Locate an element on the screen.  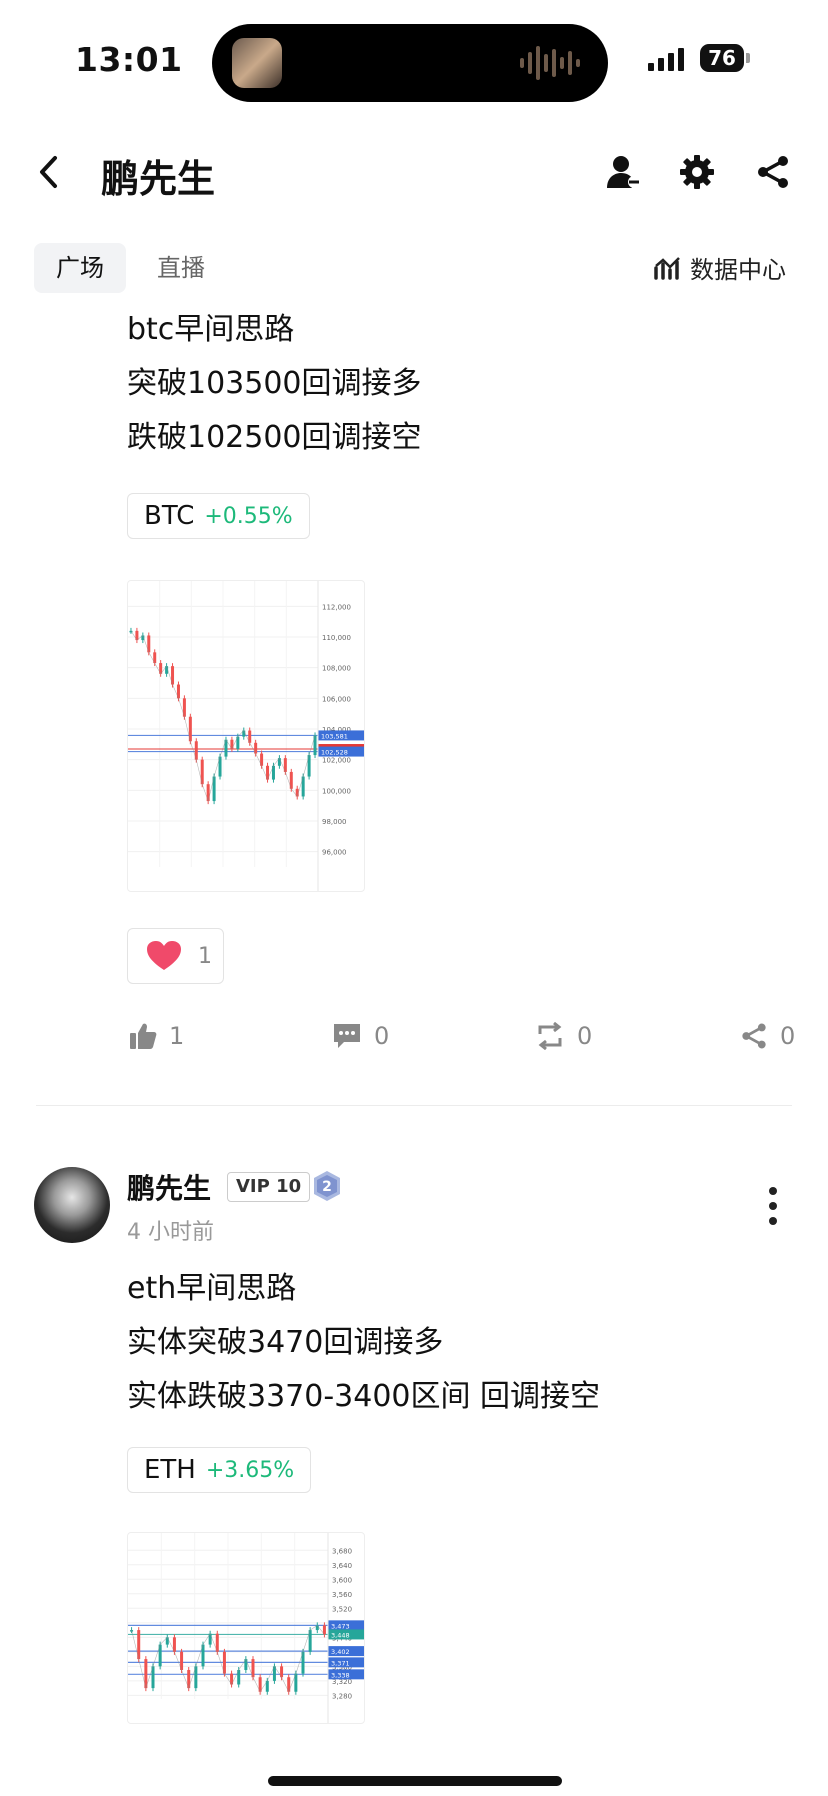
post1-line-2: 突破103500回调接多 is located at coordinates (274, 383).